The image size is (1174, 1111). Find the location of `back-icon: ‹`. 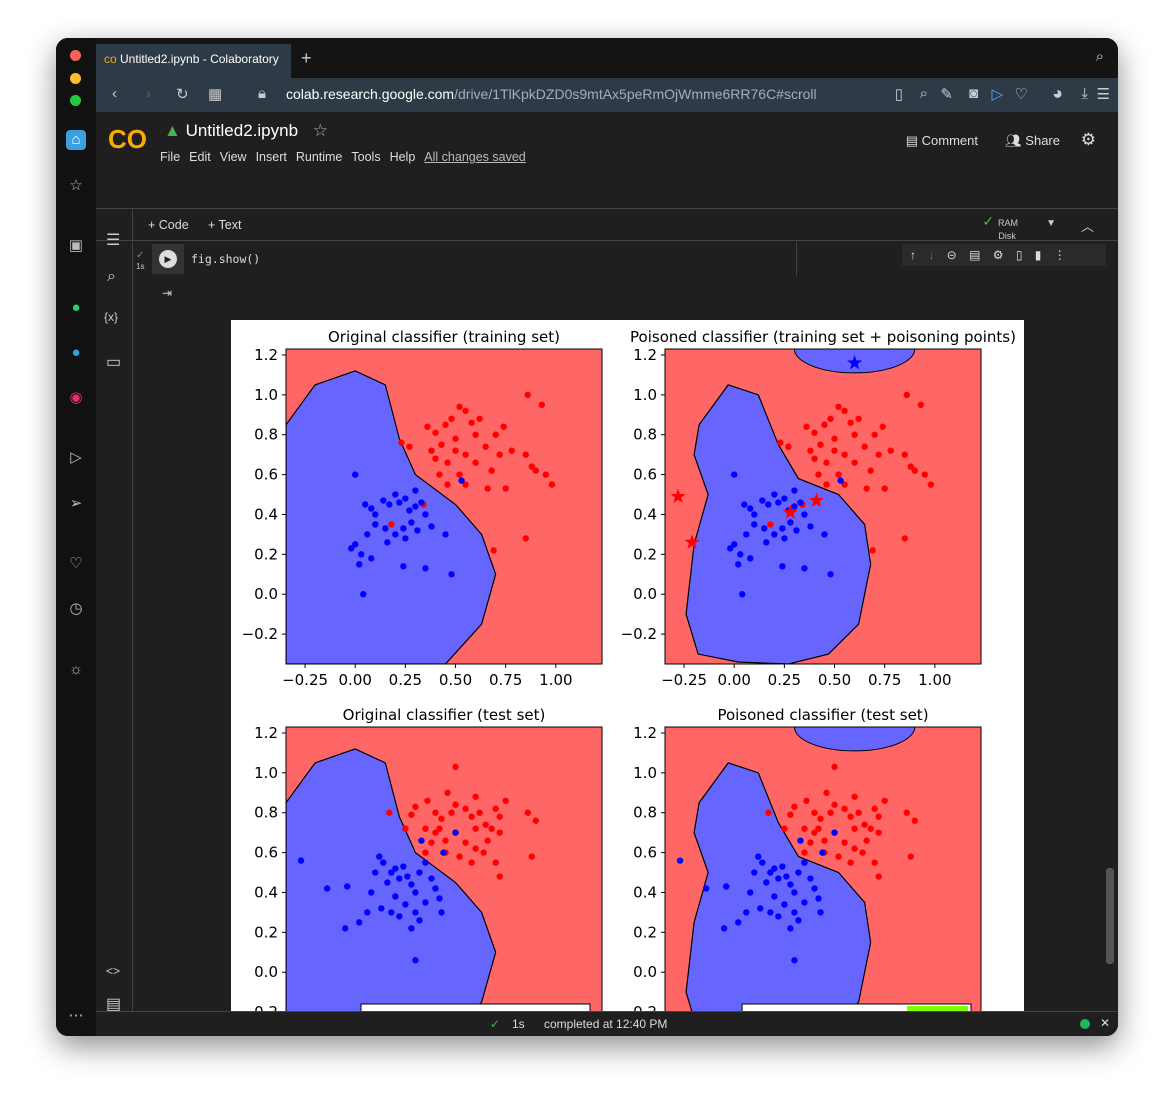

back-icon: ‹ is located at coordinates (114, 93).